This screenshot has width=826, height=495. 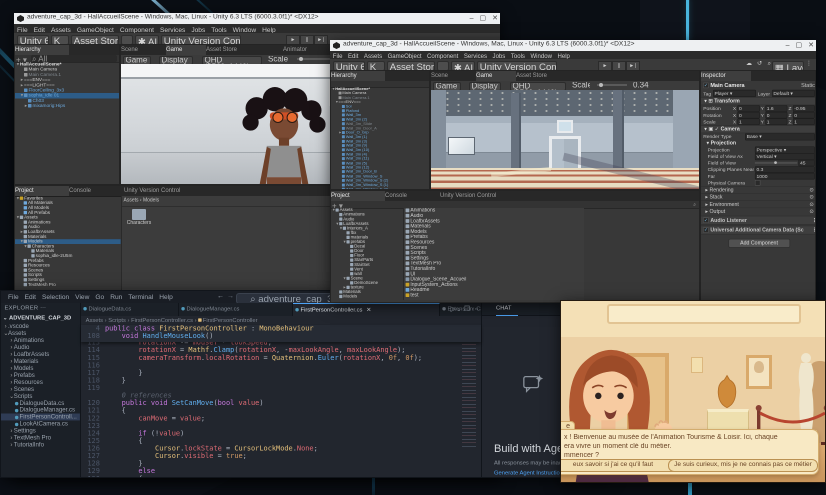 What do you see at coordinates (172, 29) in the screenshot?
I see `menu-item: Services` at bounding box center [172, 29].